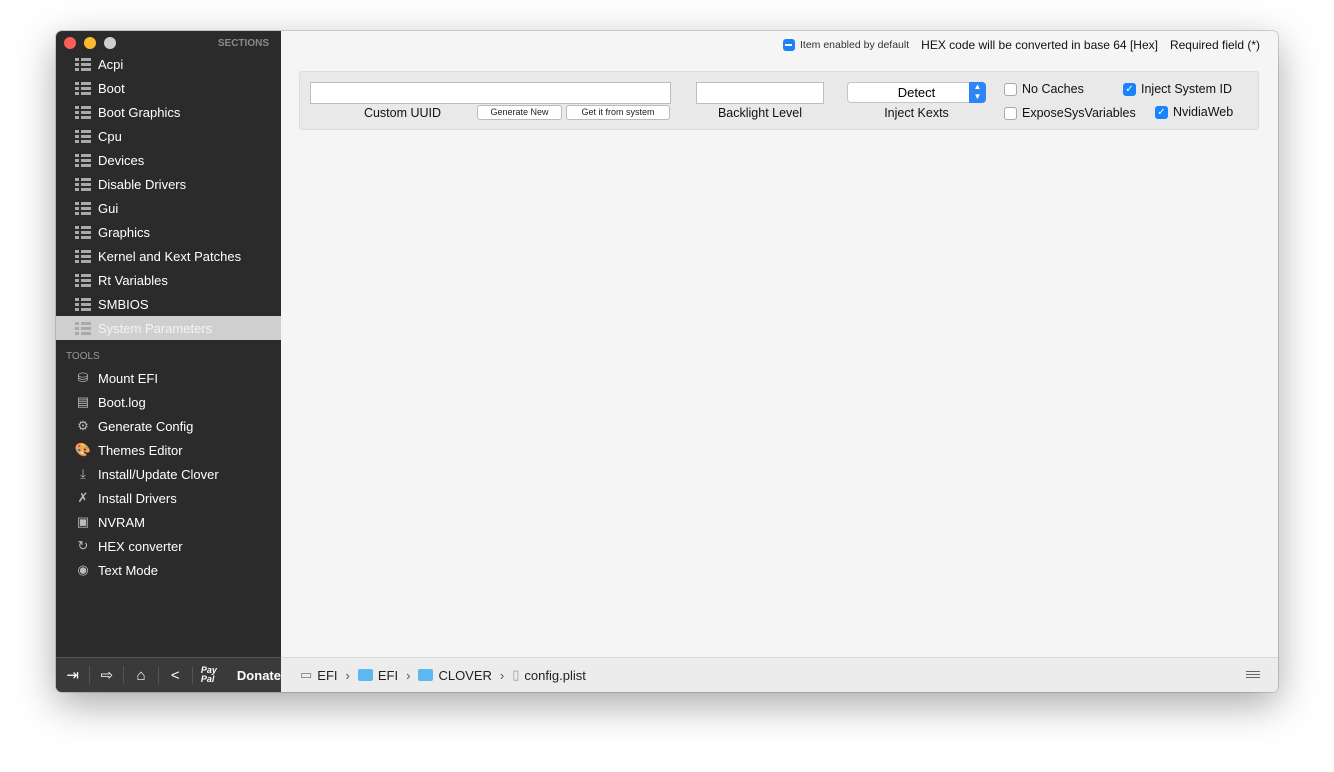  I want to click on expose-sys-variables-checkbox: ExposeSysVariables, so click(1070, 113).